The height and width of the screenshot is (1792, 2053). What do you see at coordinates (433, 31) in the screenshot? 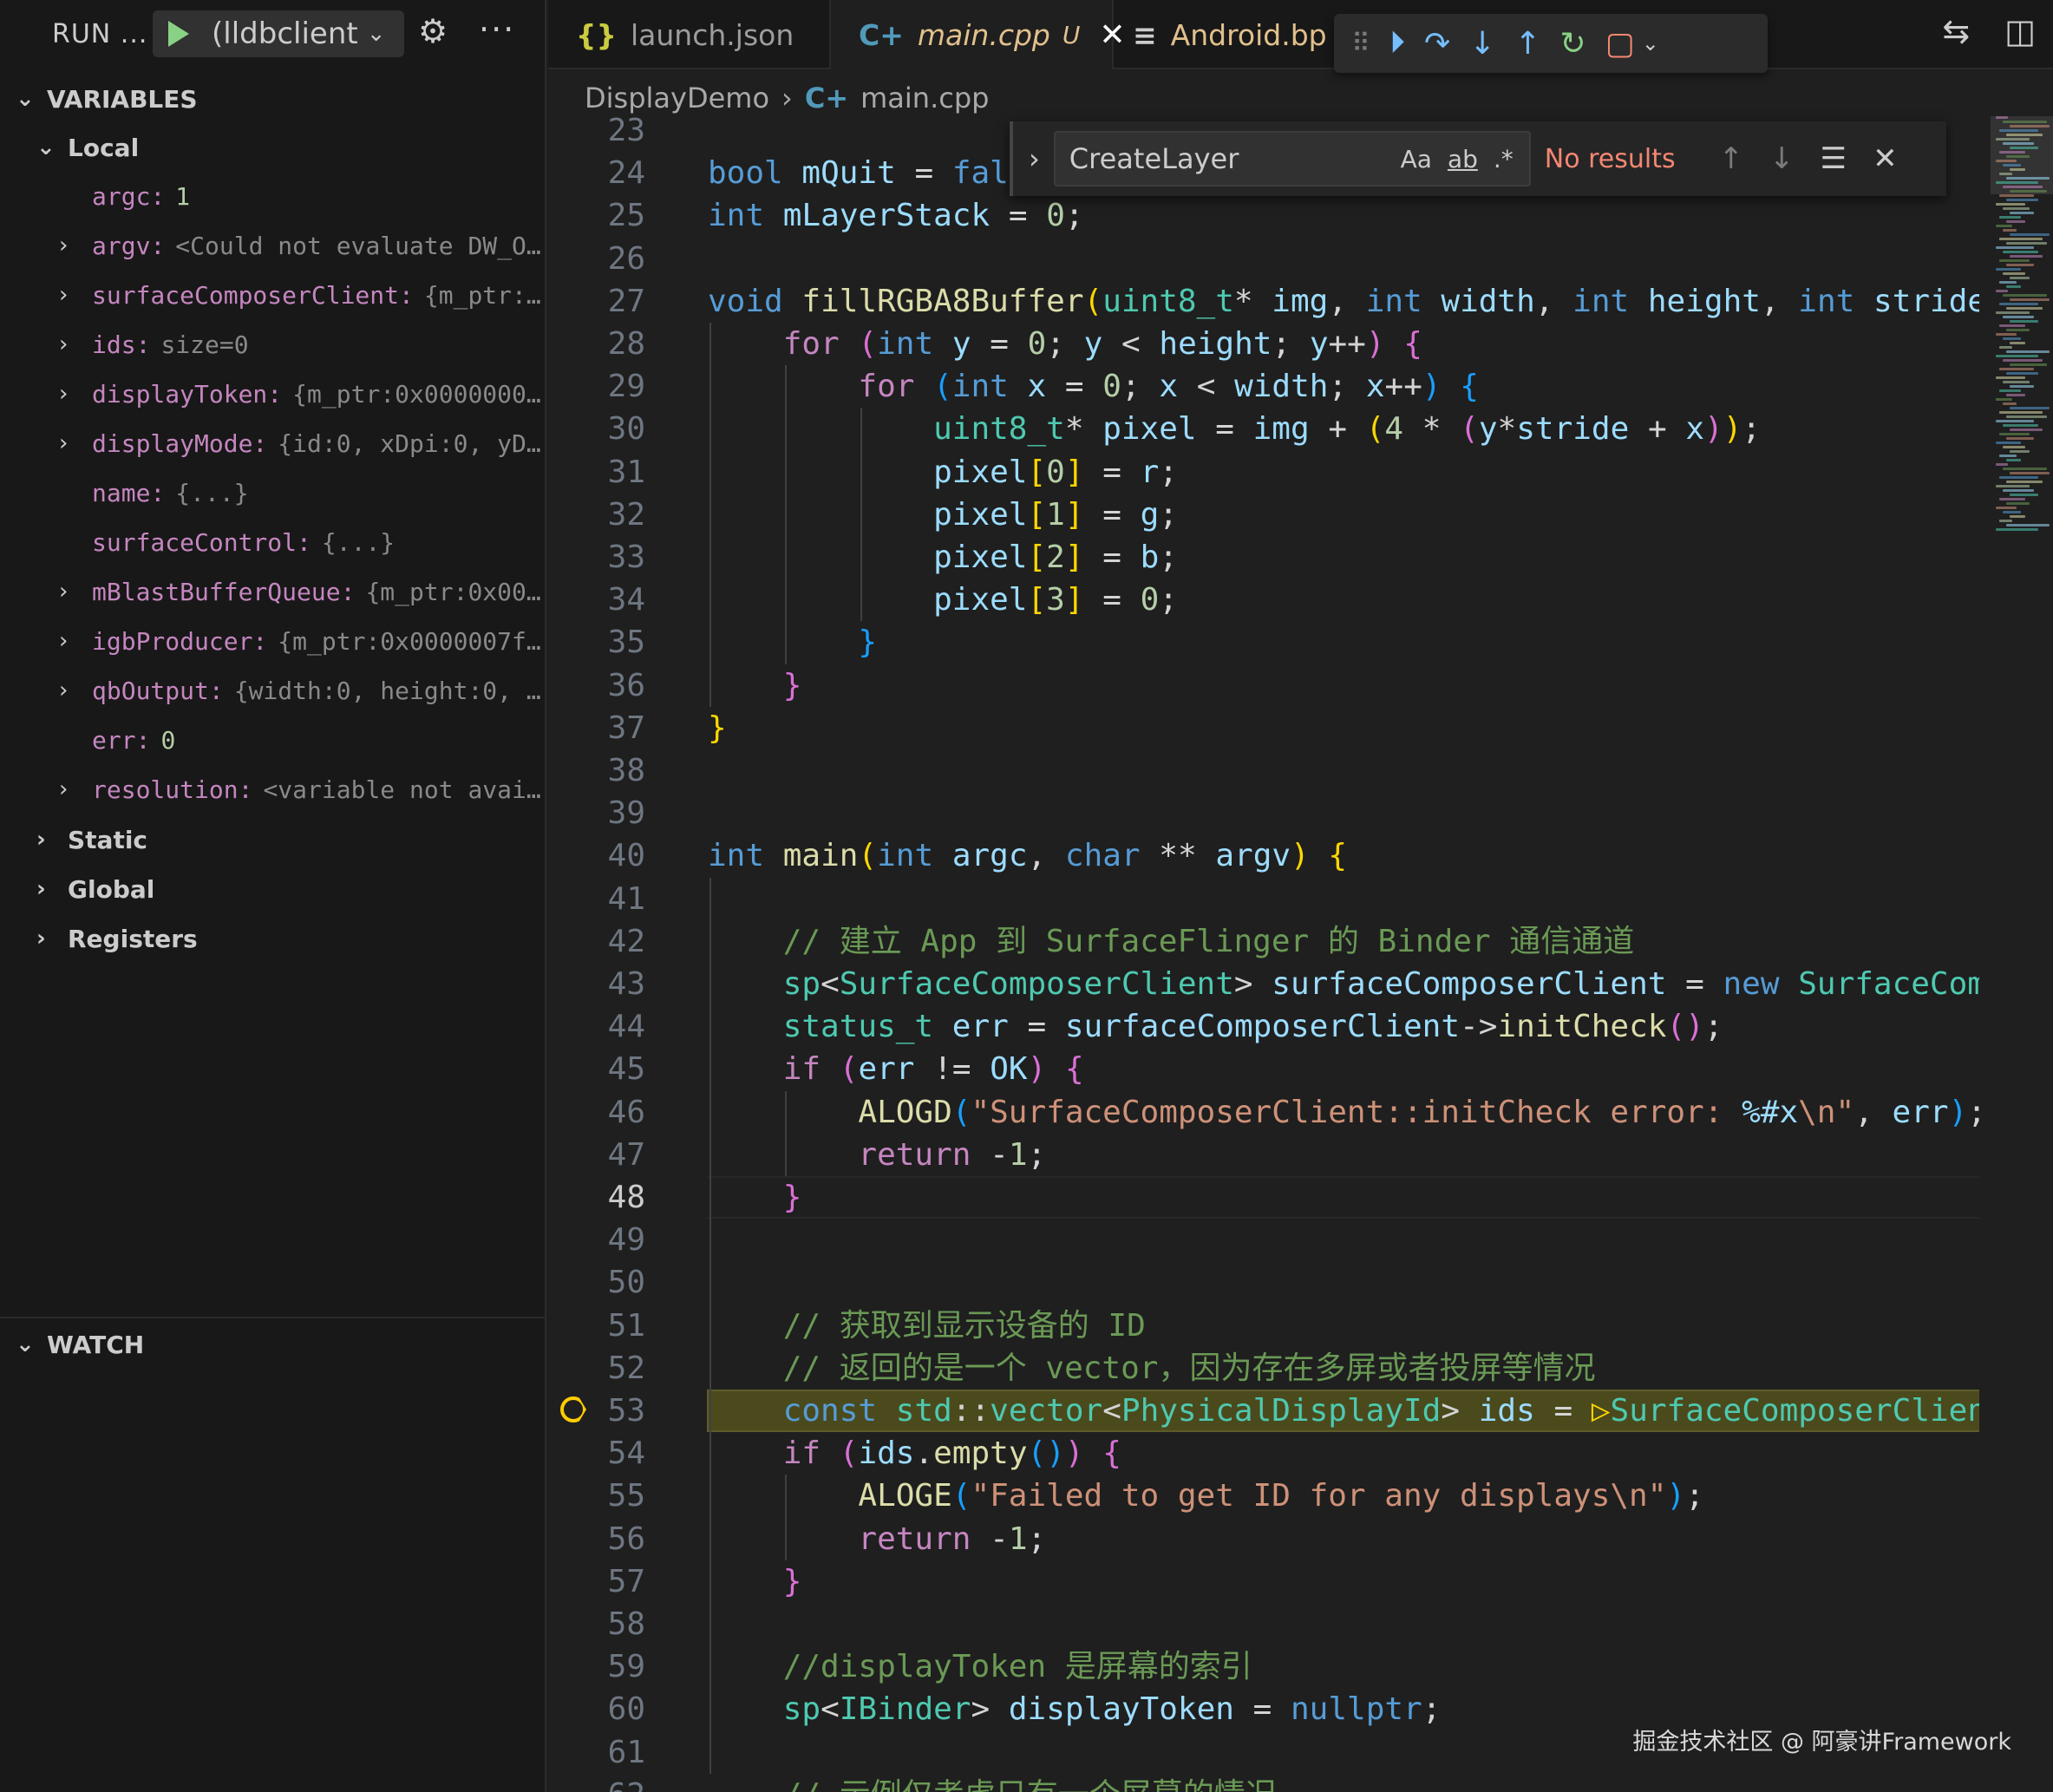
I see `gear-icon: ⚙` at bounding box center [433, 31].